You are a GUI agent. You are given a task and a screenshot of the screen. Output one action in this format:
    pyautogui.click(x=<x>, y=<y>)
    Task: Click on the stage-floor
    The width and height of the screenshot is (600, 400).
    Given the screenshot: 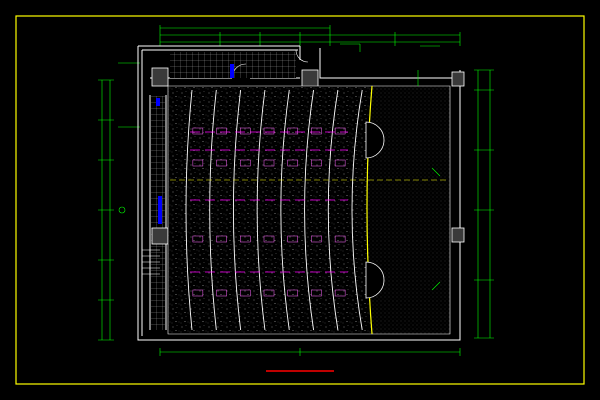 What is the action you would take?
    pyautogui.click(x=408, y=210)
    